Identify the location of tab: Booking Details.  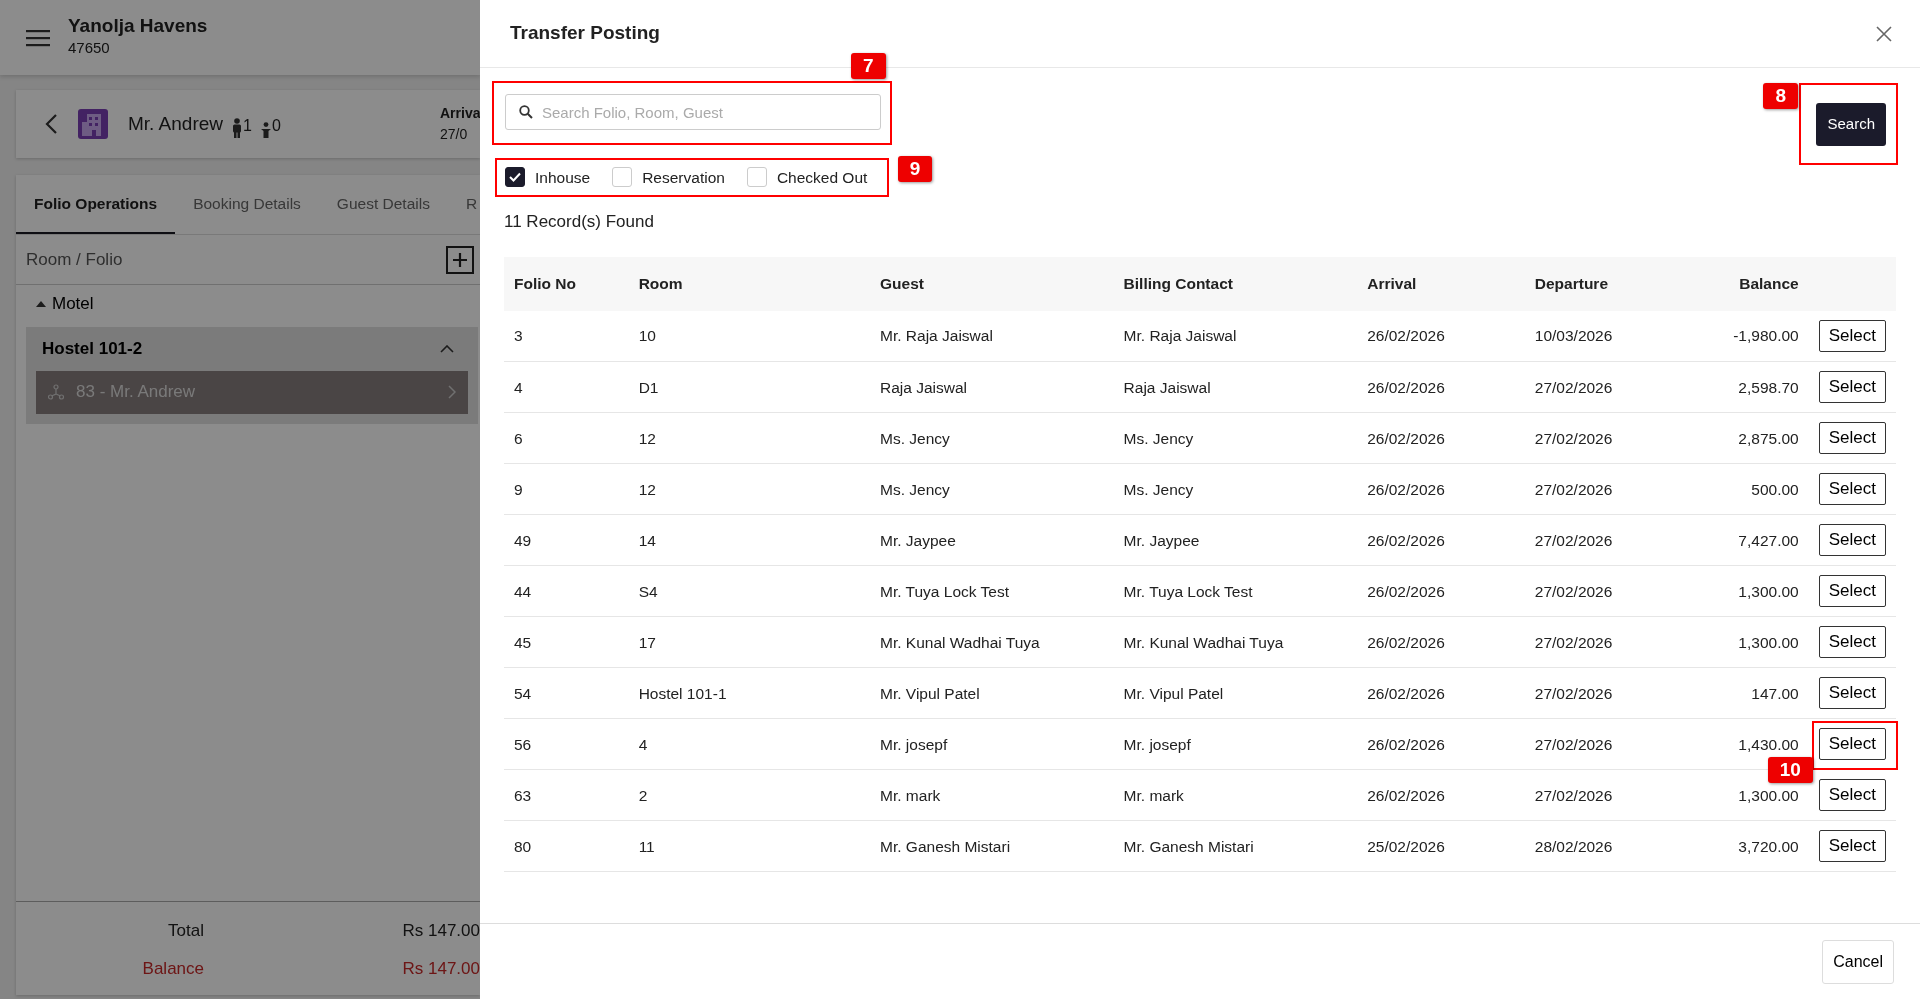
(247, 204).